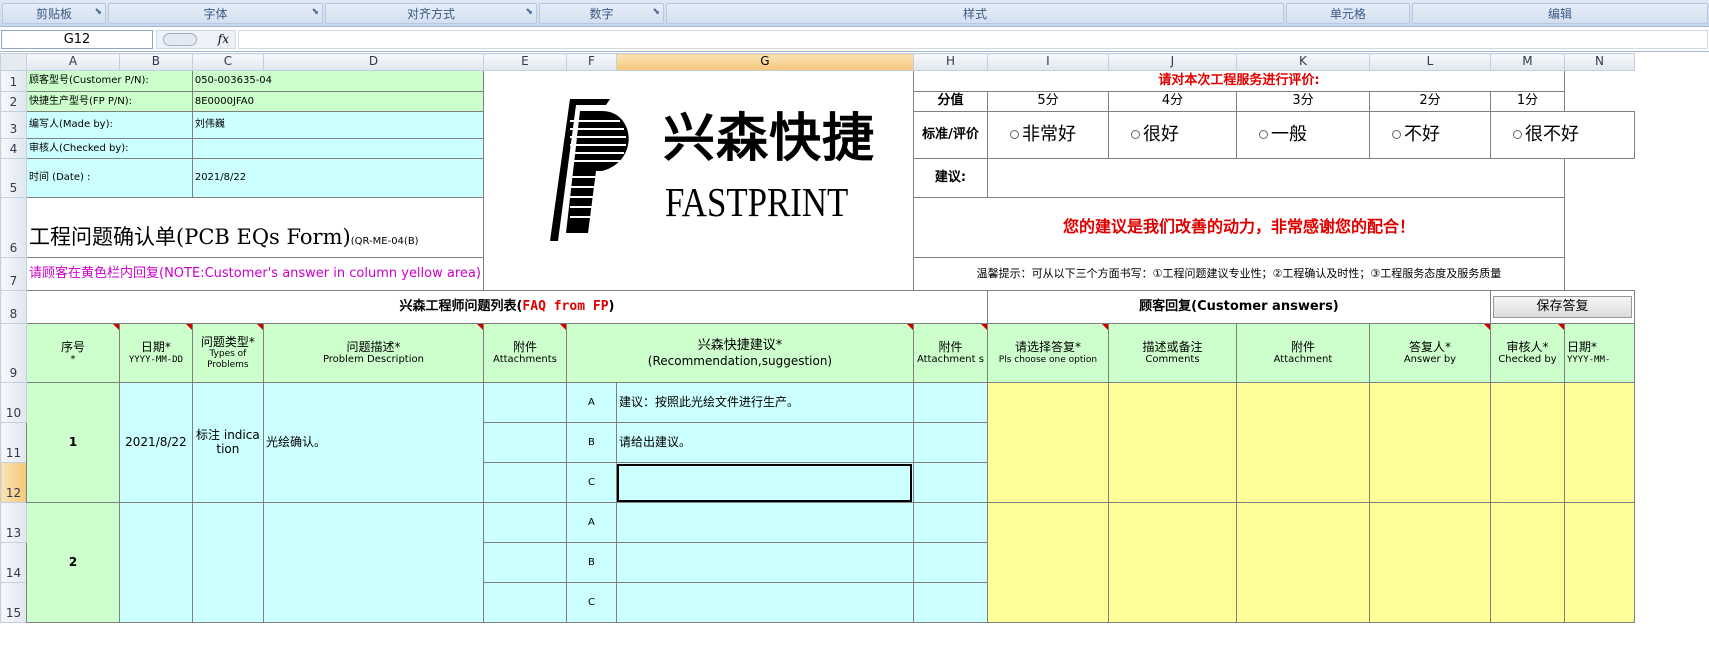  I want to click on row-header: 7, so click(13, 274).